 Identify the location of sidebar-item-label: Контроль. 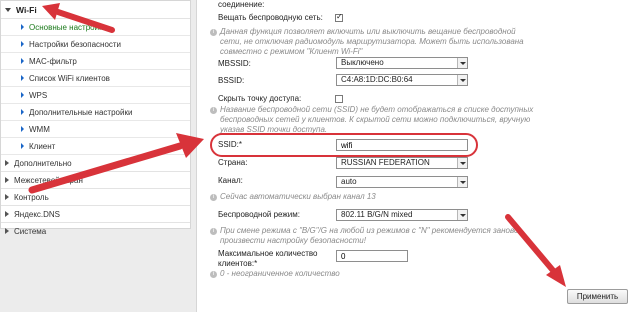
(31, 197).